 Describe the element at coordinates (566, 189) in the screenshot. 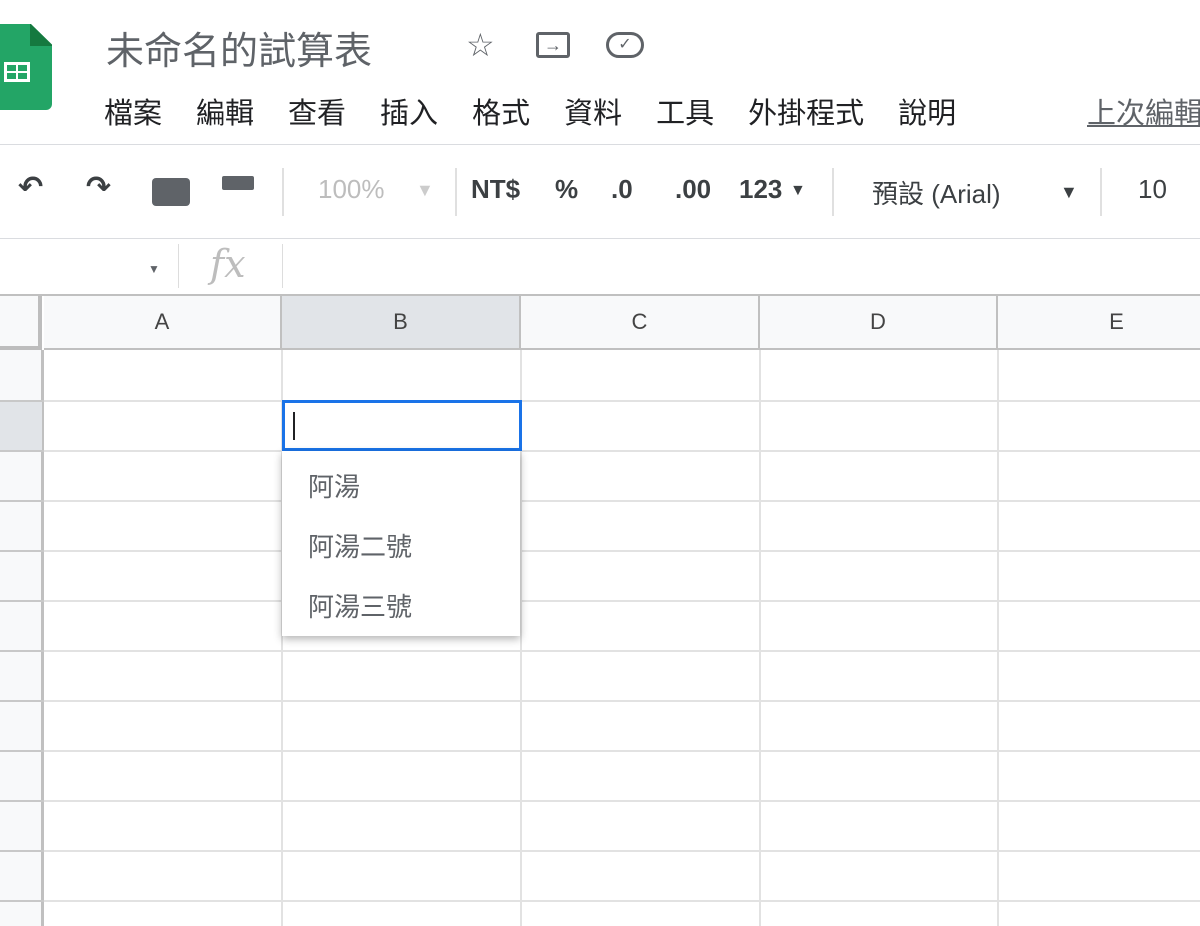

I see `percent-button: %` at that location.